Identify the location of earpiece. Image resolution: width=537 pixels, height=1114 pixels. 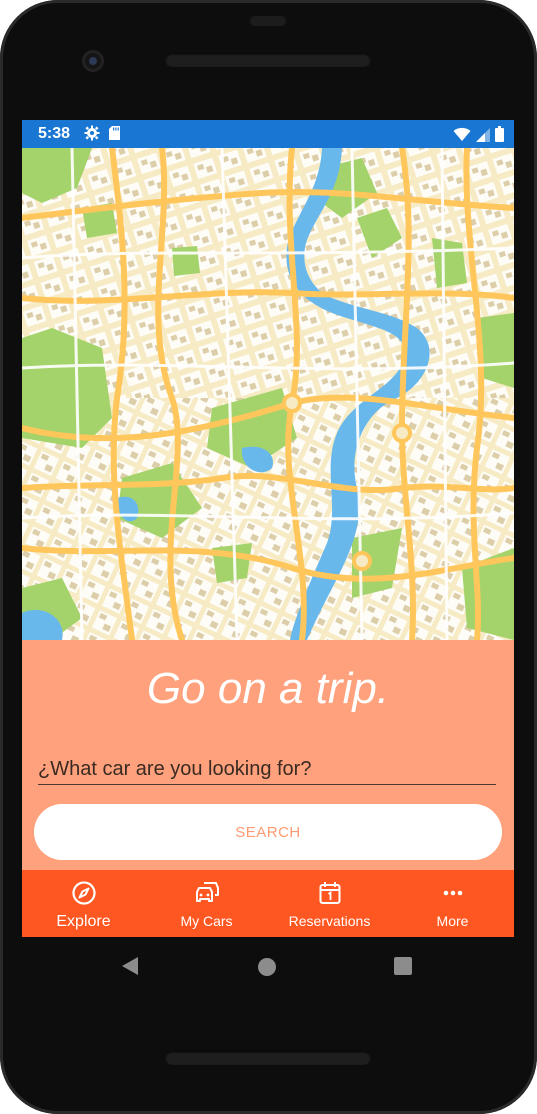
(268, 21).